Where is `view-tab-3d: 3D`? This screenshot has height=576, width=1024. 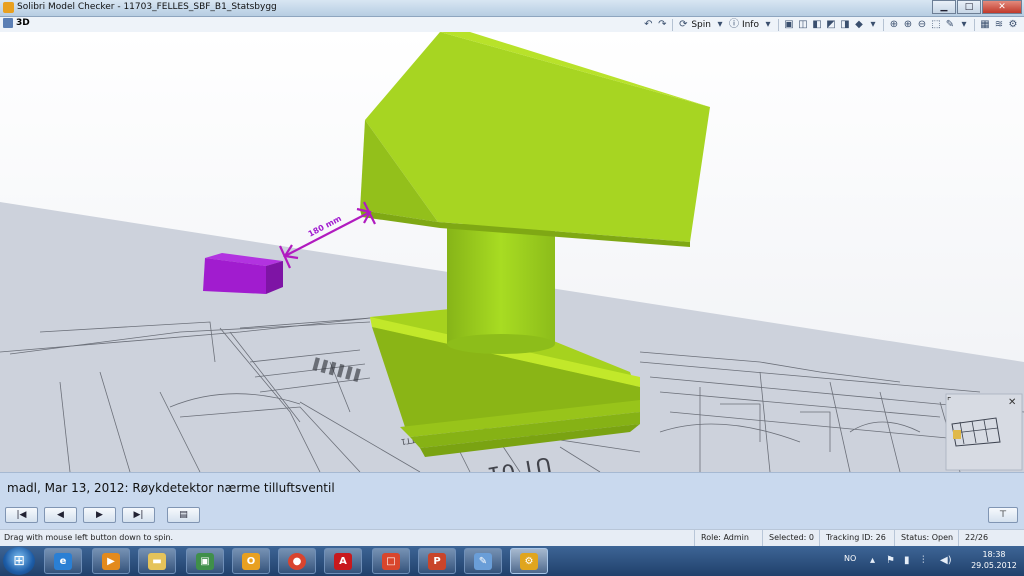
view-tab-3d: 3D is located at coordinates (16, 23).